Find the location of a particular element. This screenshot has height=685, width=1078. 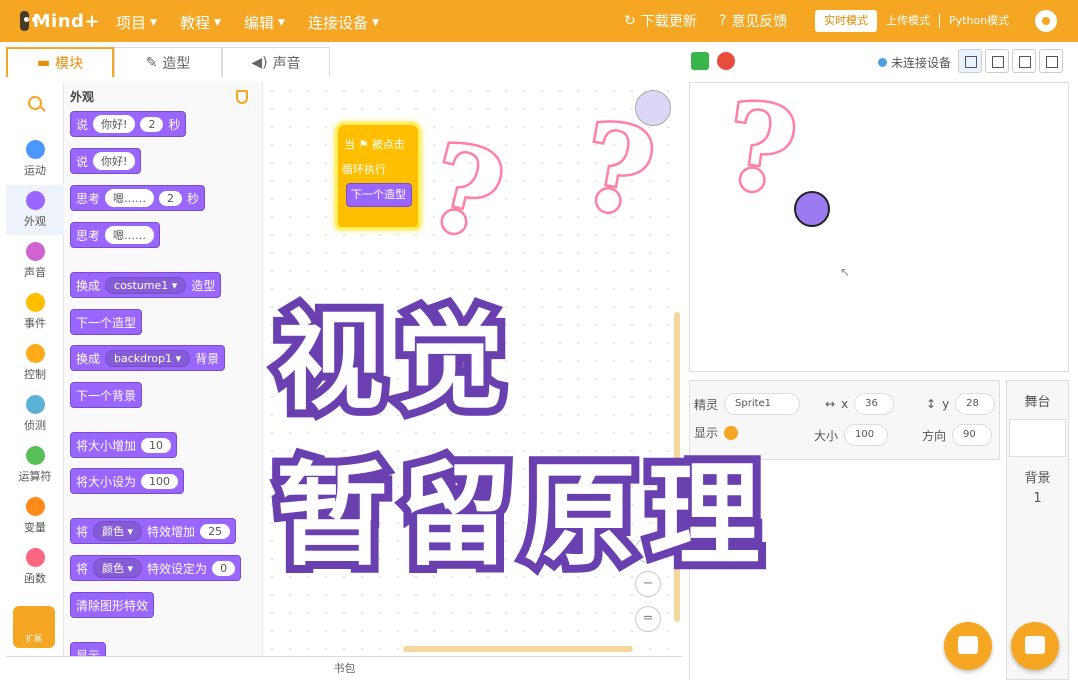

category-functions: 函数 is located at coordinates (35, 567).